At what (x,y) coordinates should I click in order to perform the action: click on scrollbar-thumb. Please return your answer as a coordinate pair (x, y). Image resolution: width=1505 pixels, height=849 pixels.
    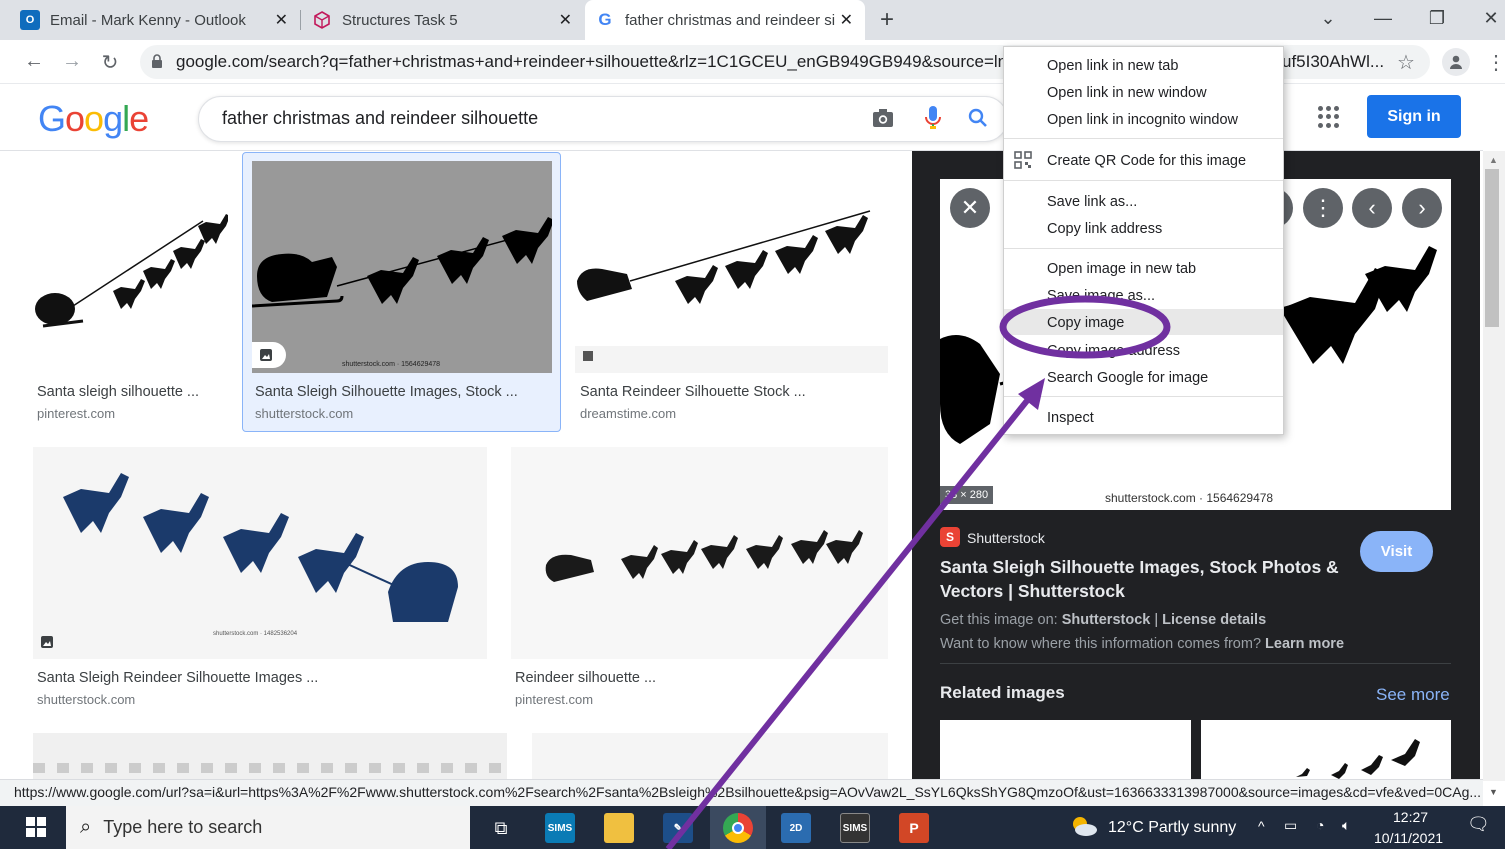
    Looking at the image, I should click on (1492, 248).